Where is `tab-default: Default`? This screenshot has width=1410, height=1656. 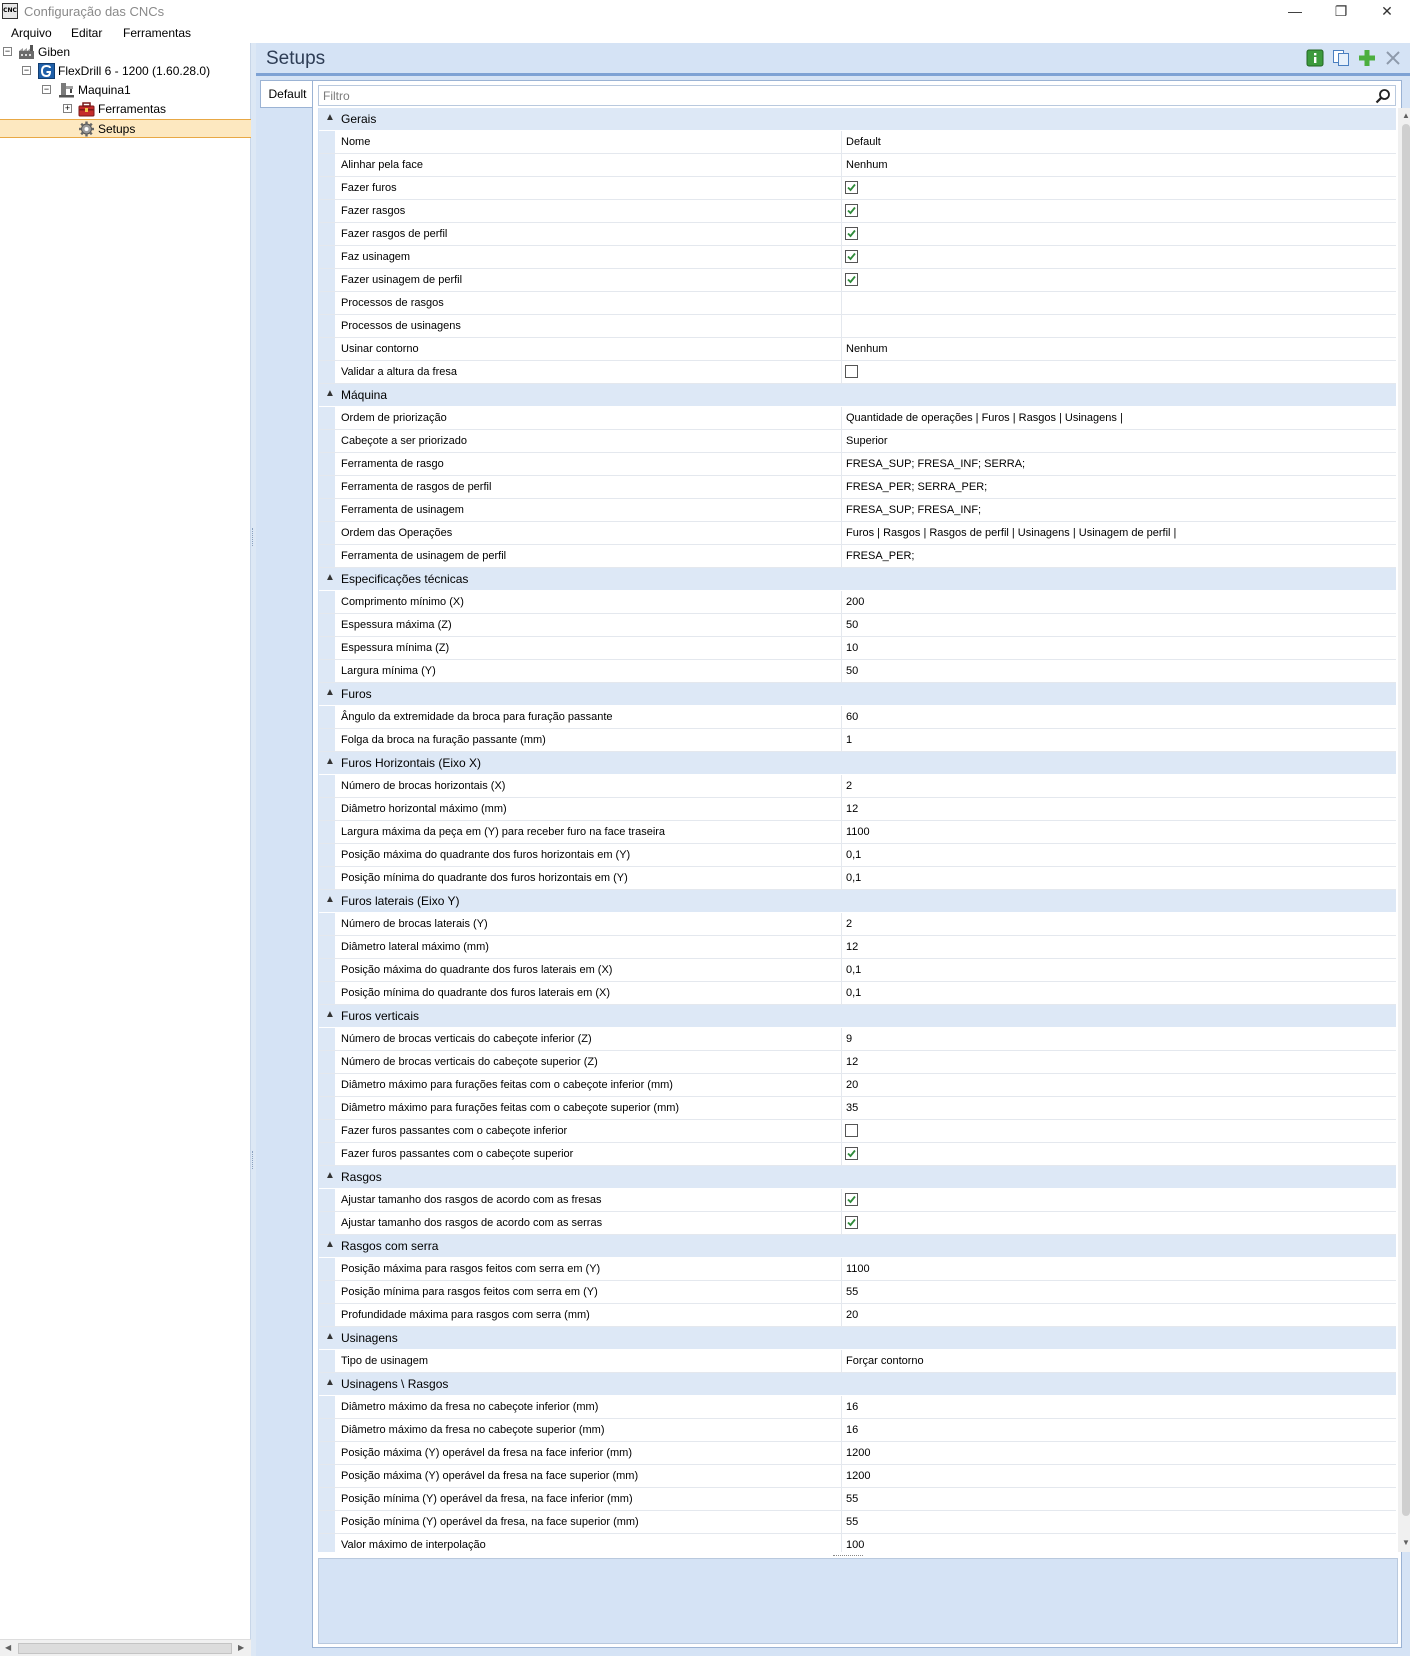
tab-default: Default is located at coordinates (287, 94).